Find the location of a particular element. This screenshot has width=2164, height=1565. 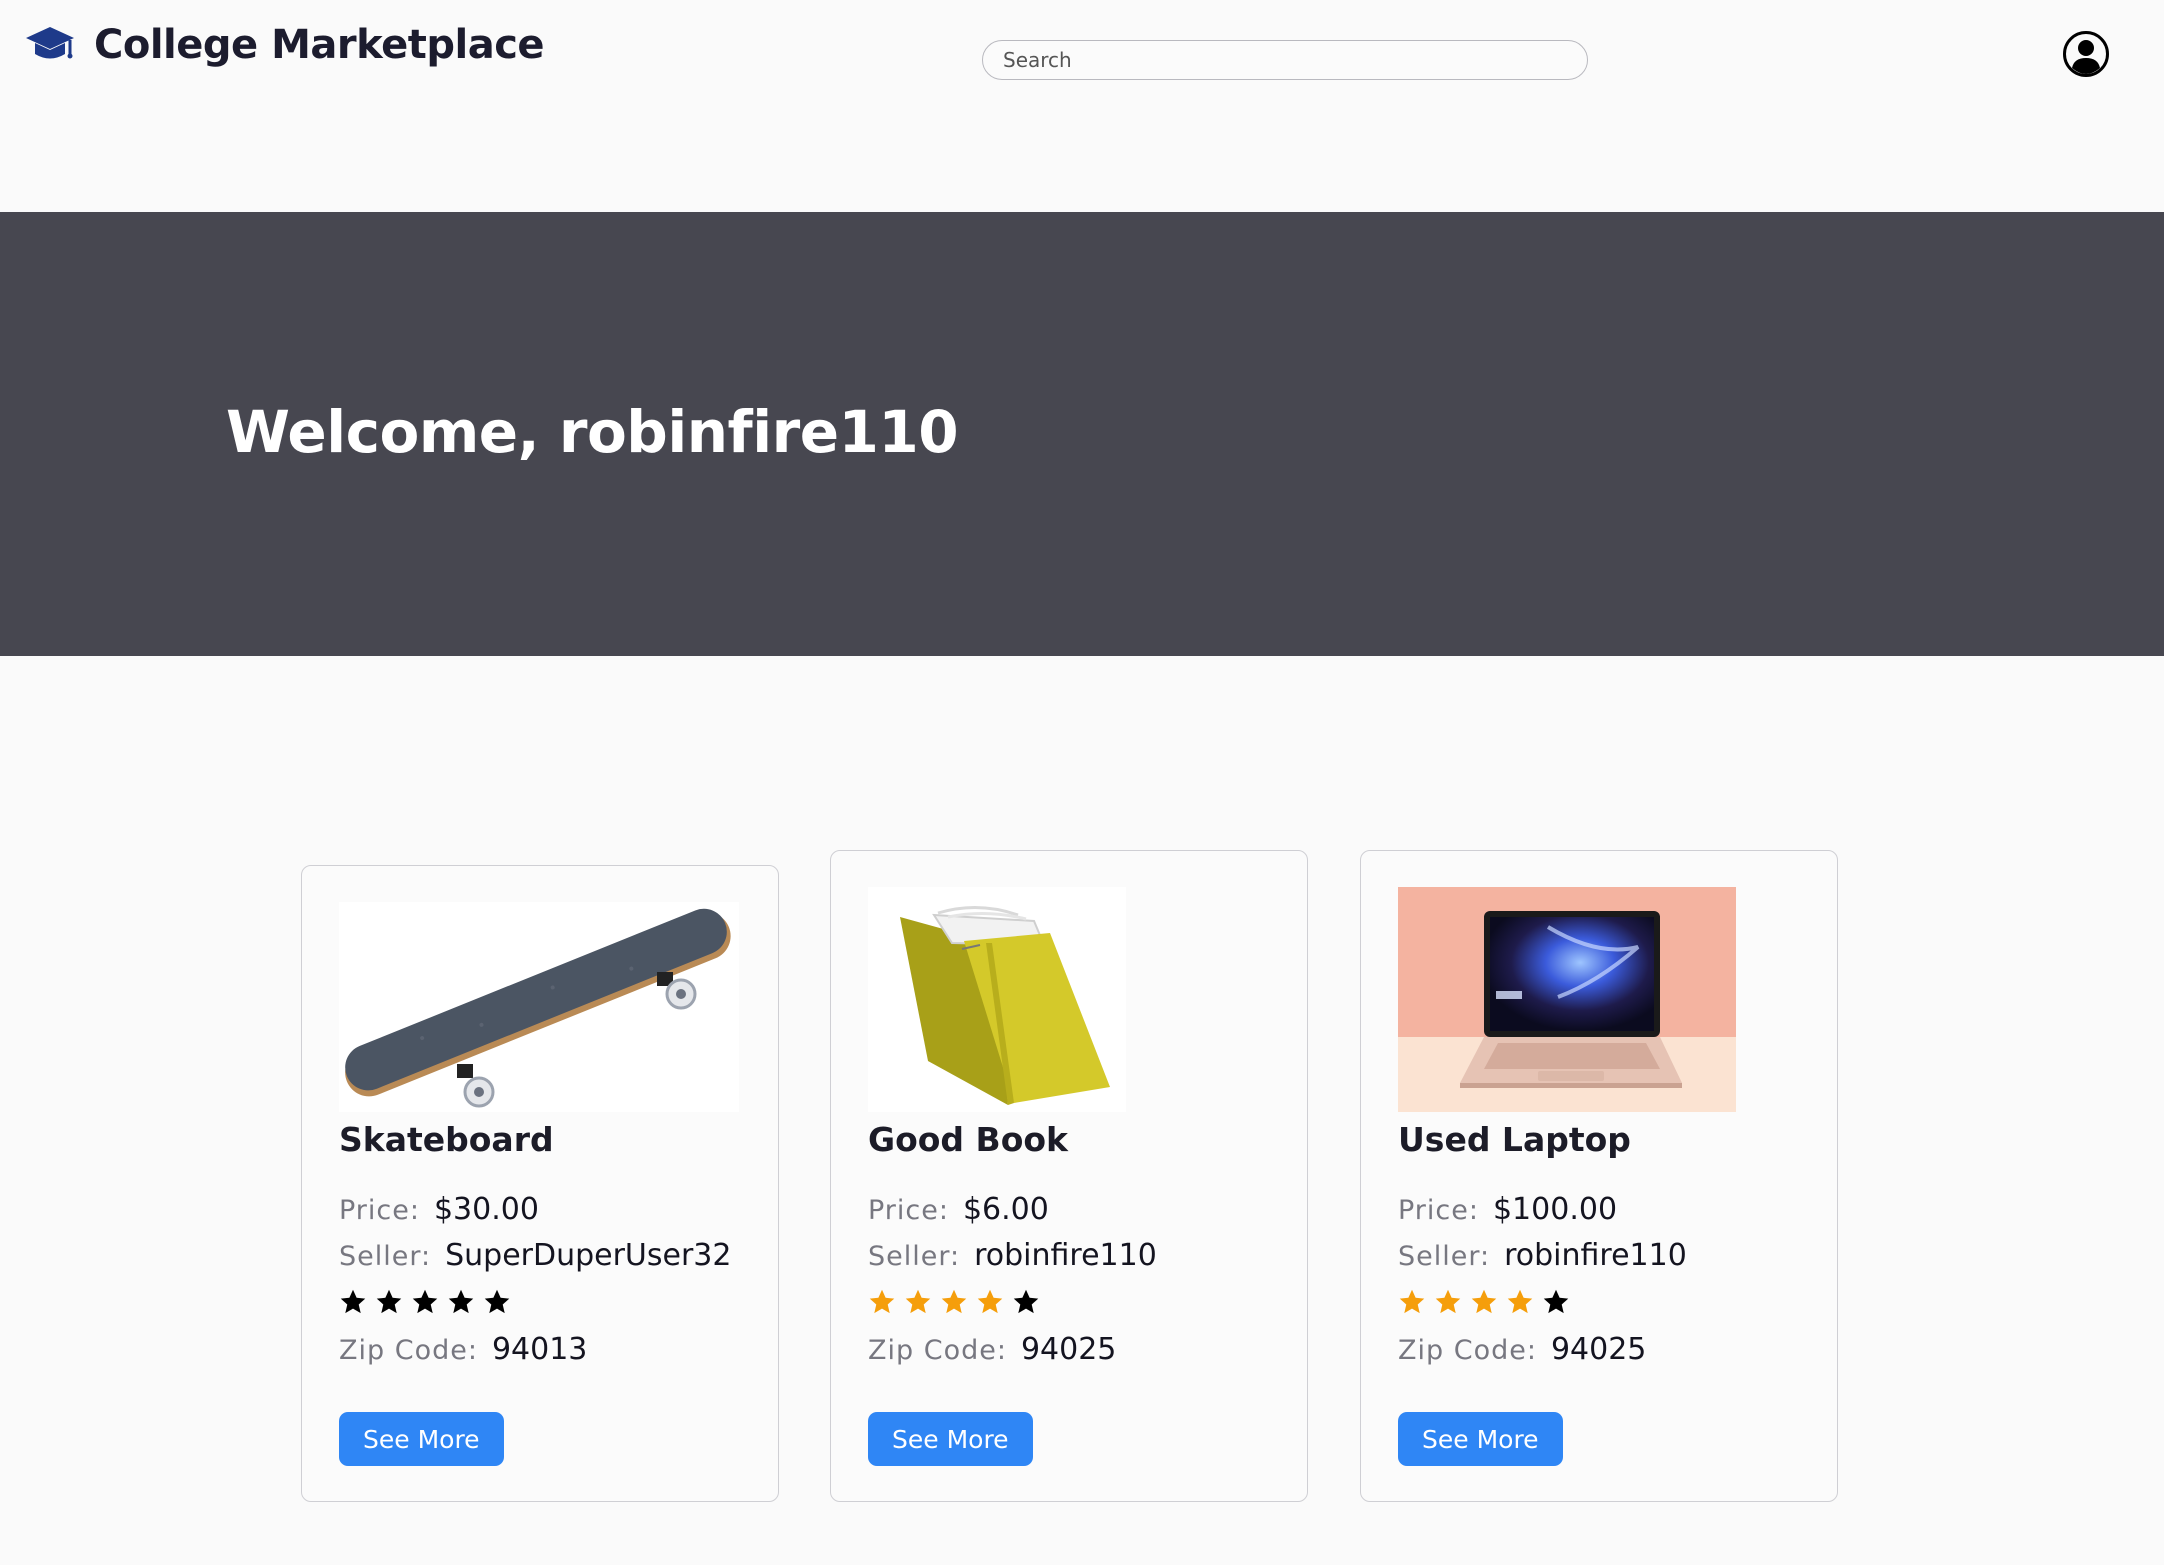

price-value: $100.00 is located at coordinates (1555, 1209).